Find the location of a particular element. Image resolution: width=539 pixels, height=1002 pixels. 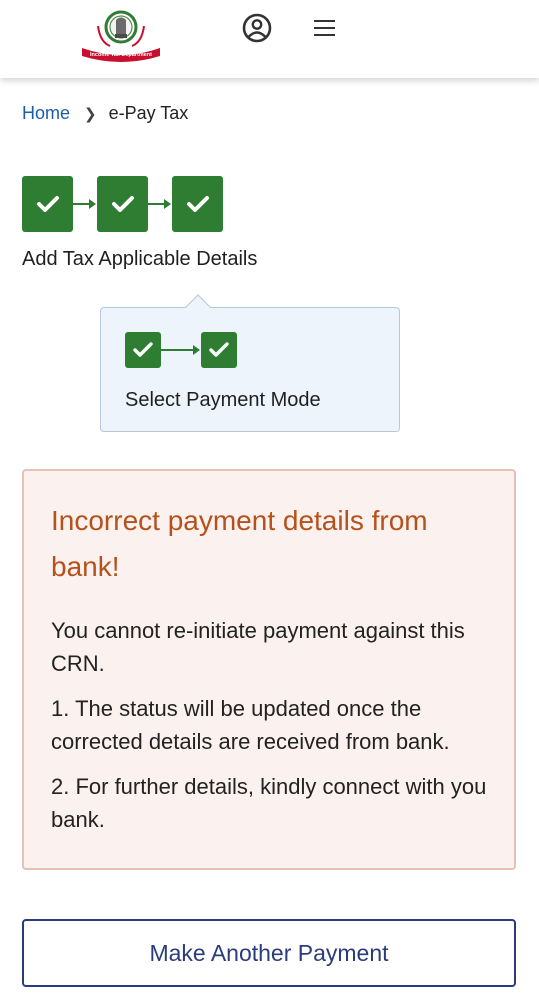

chevron-right-icon: ❯ is located at coordinates (90, 114).